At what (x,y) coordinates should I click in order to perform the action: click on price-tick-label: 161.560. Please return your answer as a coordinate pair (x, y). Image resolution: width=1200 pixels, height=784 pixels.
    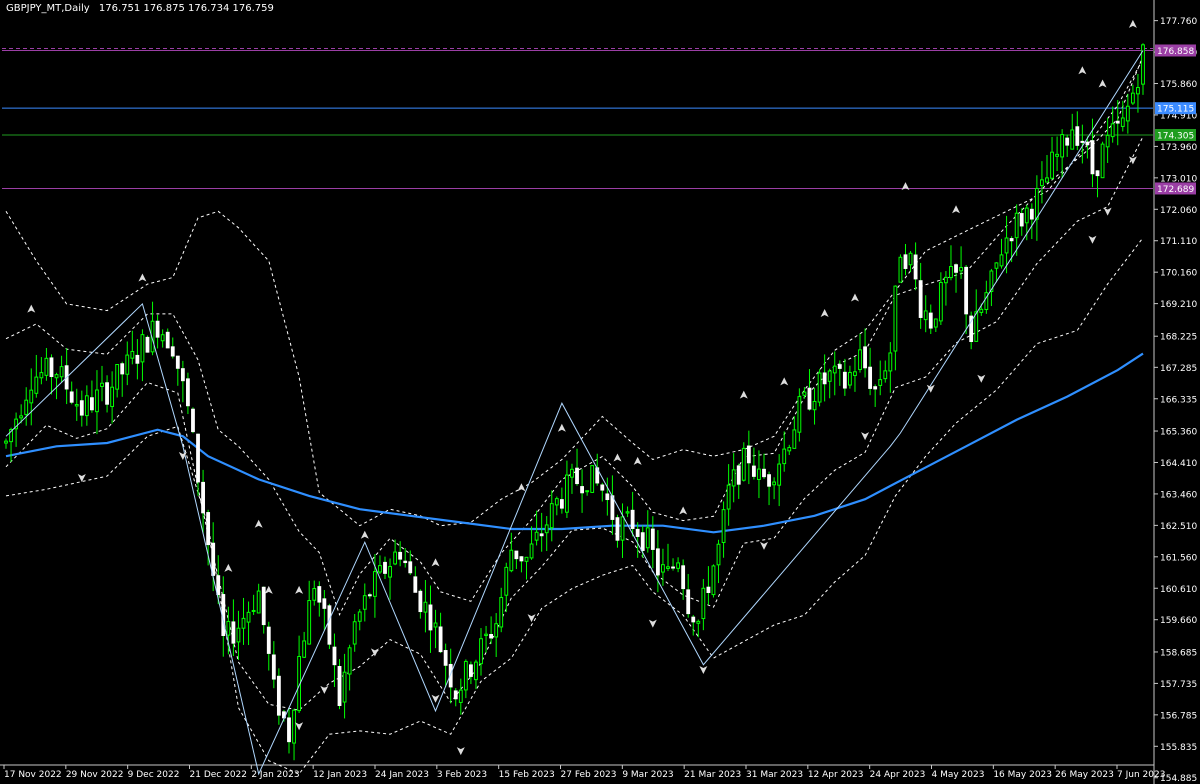
    Looking at the image, I should click on (1178, 558).